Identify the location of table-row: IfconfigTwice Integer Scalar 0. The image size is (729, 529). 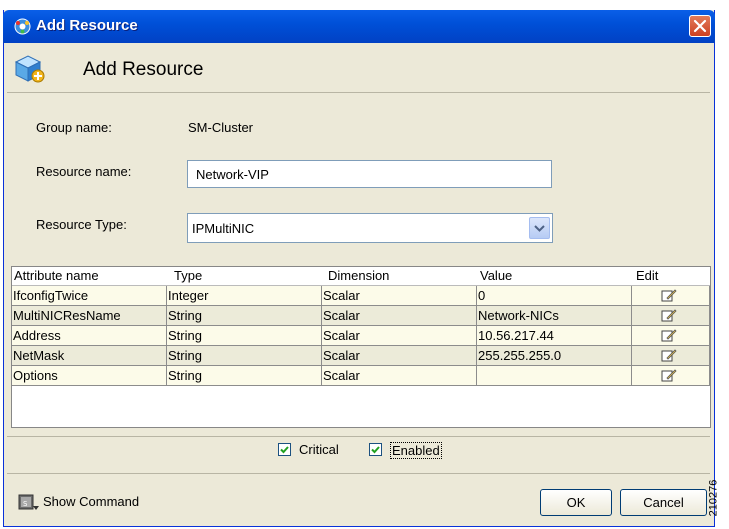
(361, 296).